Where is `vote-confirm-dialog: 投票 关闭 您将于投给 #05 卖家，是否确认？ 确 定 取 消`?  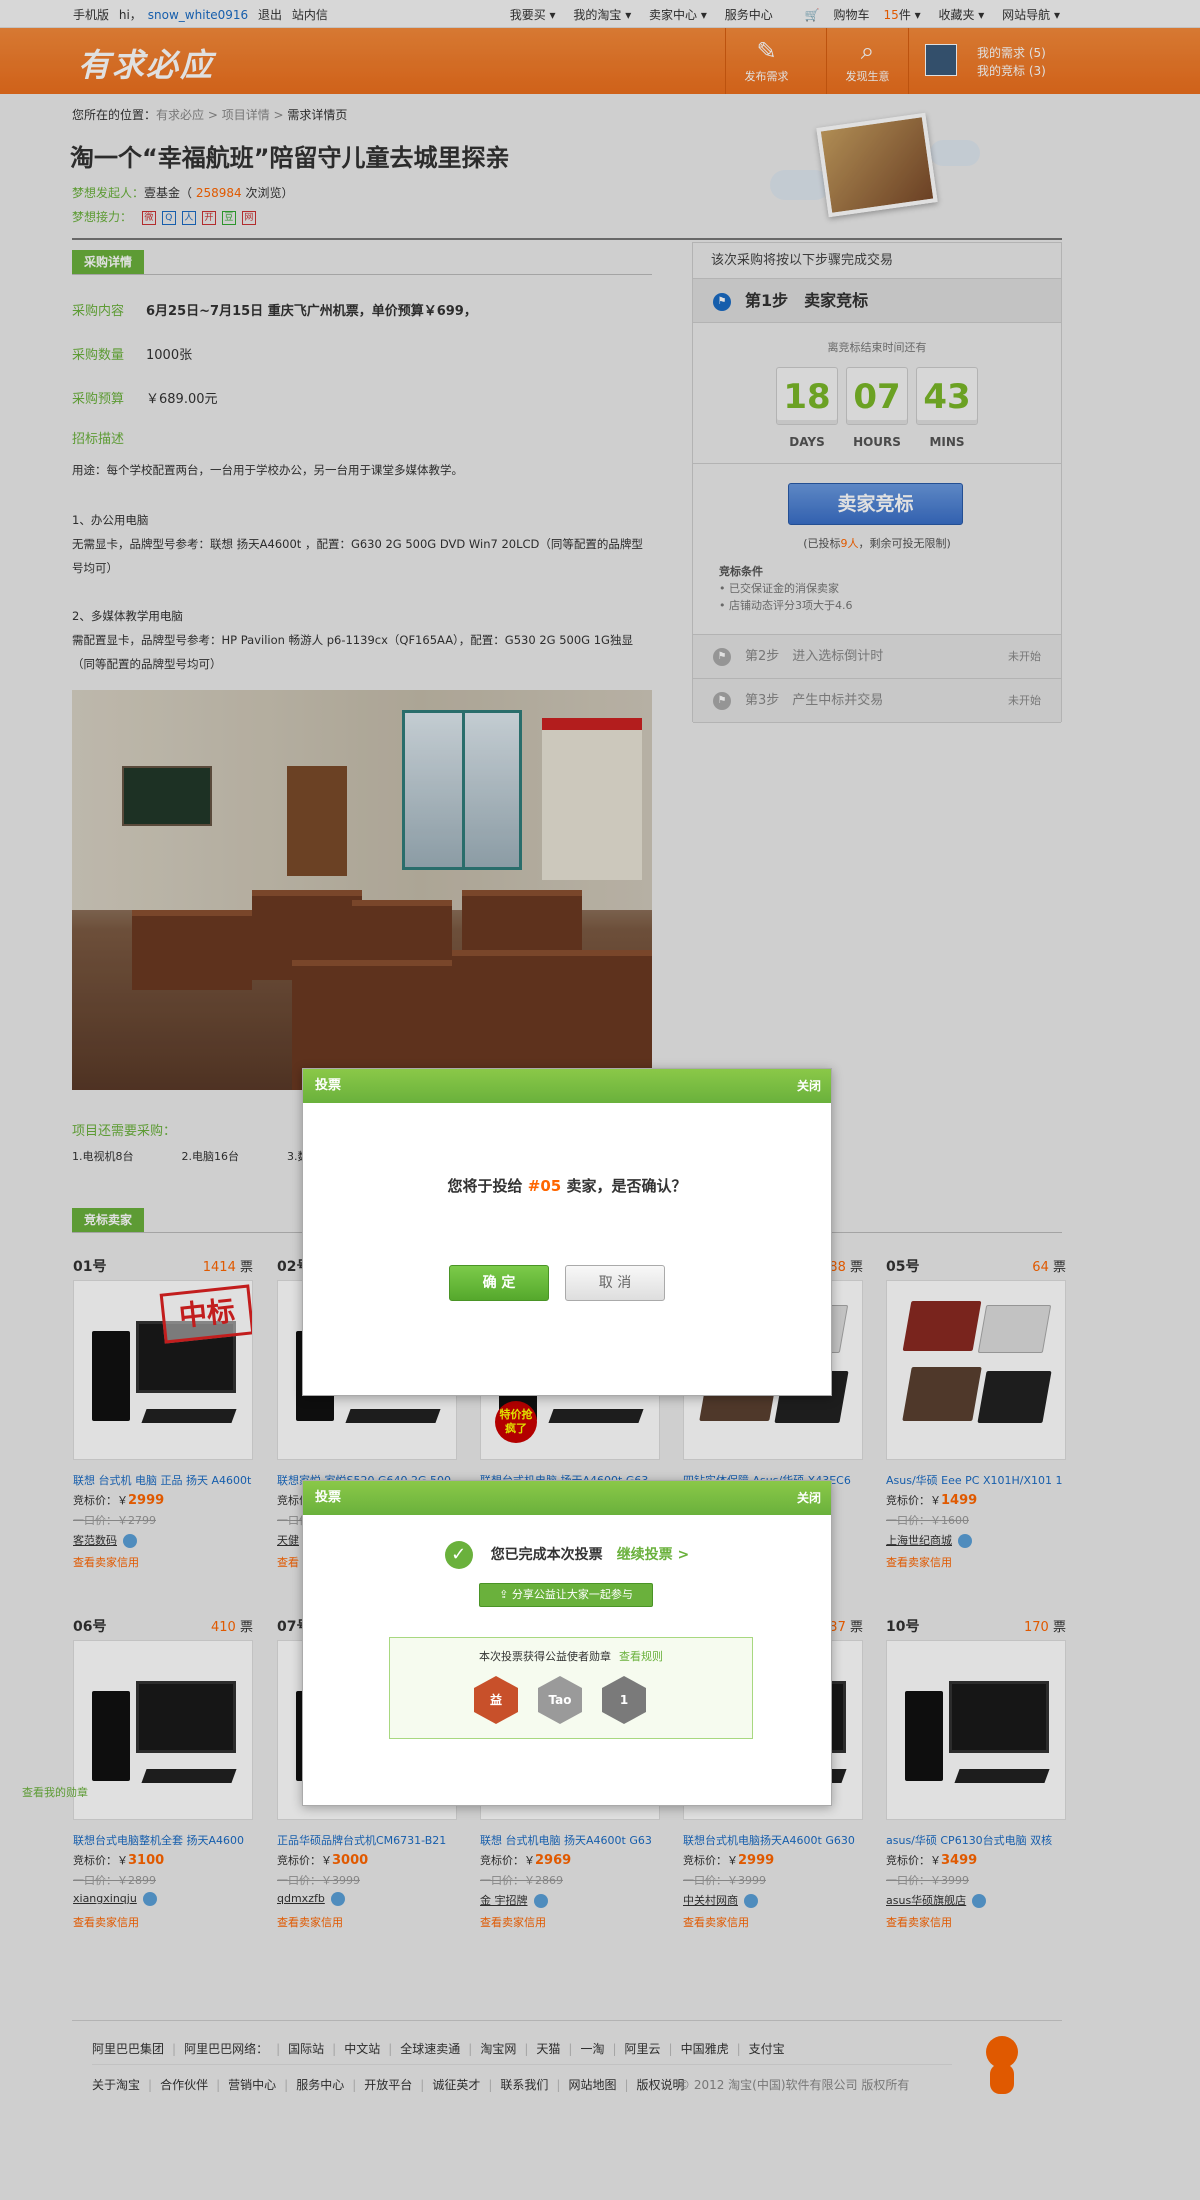 vote-confirm-dialog: 投票 关闭 您将于投给 #05 卖家，是否确认？ 确 定 取 消 is located at coordinates (567, 1232).